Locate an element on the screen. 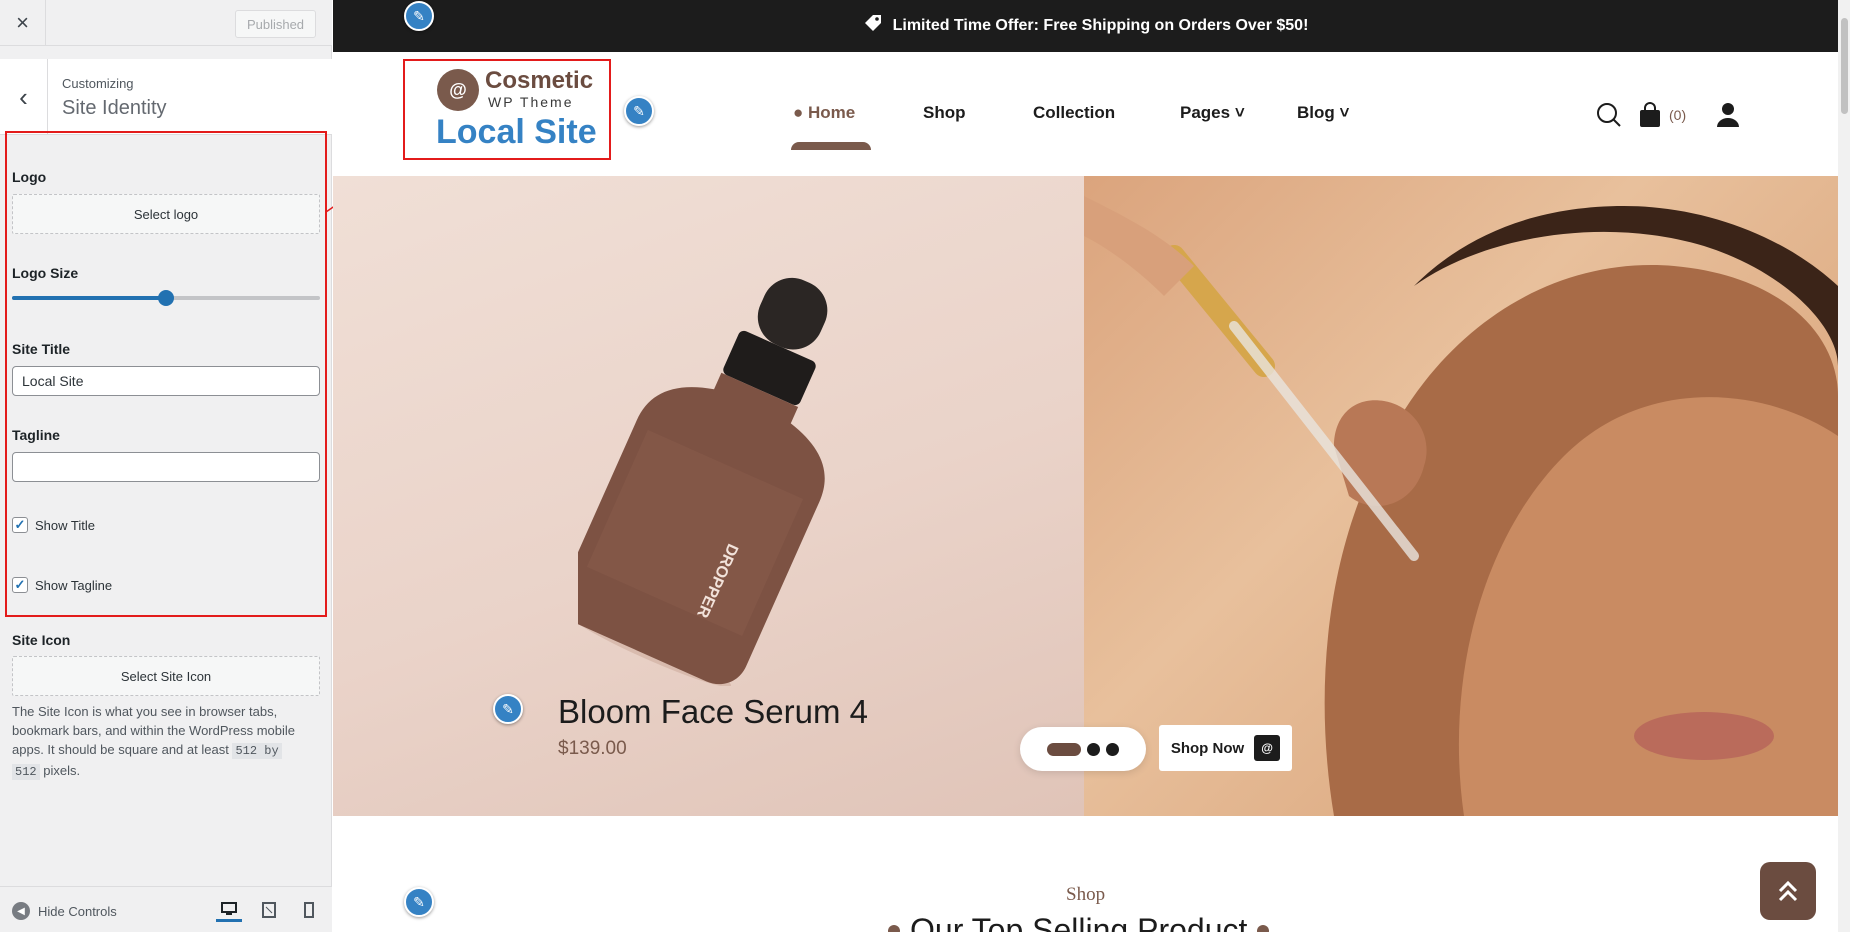 The height and width of the screenshot is (932, 1850). section-title: Site Identity is located at coordinates (114, 108).